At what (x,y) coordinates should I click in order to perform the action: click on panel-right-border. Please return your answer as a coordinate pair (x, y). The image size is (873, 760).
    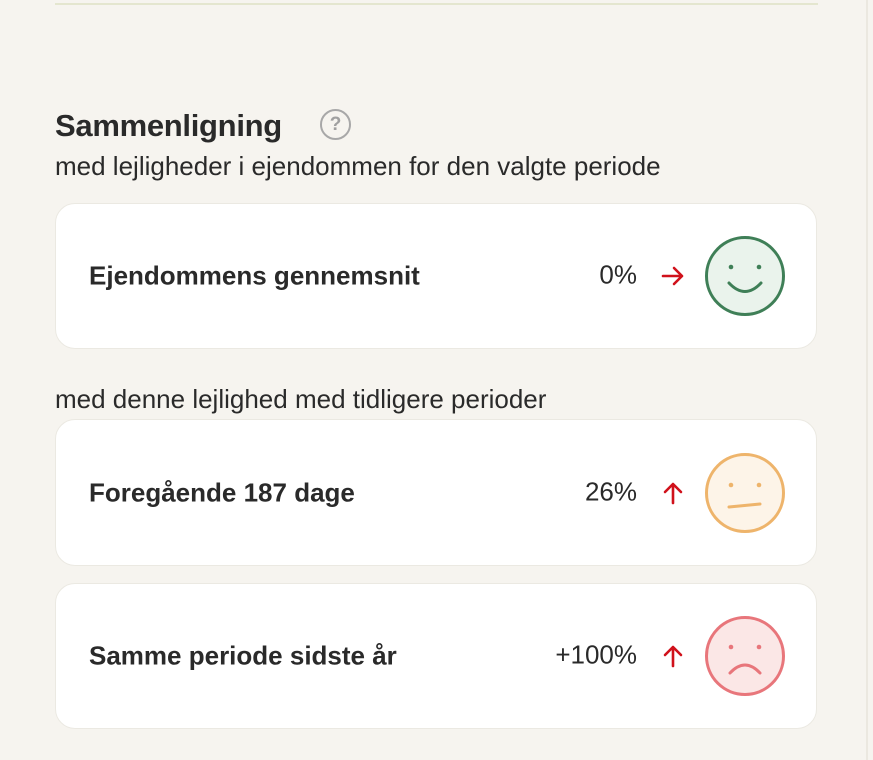
    Looking at the image, I should click on (867, 380).